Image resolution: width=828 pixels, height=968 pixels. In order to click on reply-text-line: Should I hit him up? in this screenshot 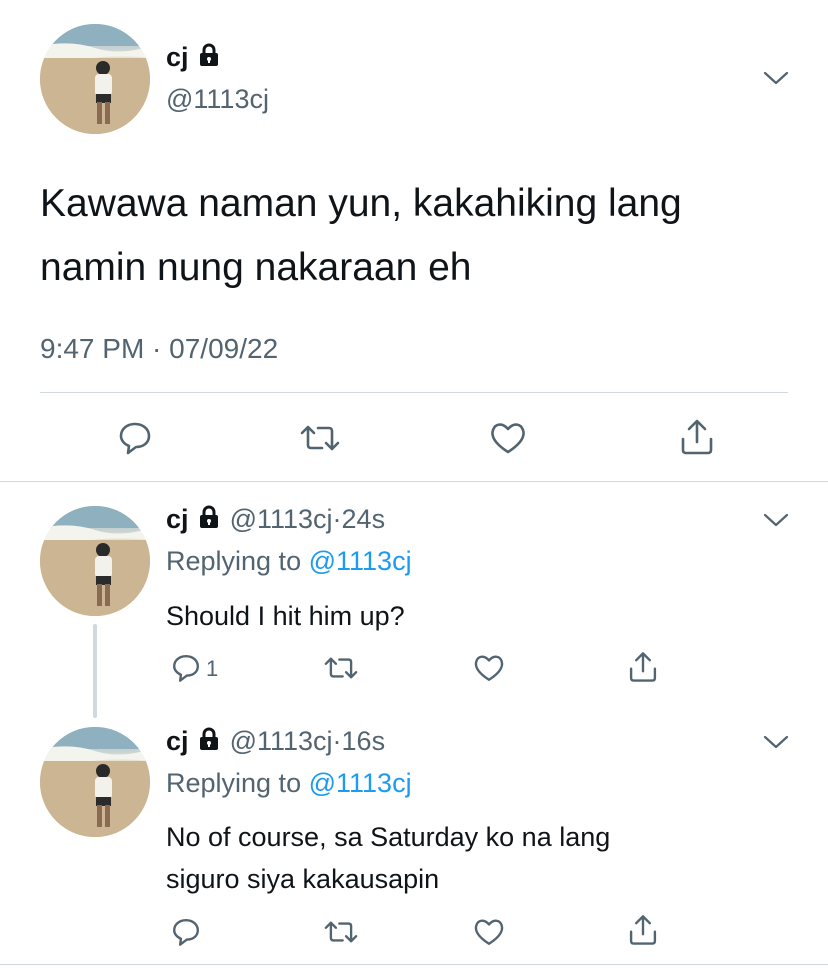, I will do `click(285, 616)`.